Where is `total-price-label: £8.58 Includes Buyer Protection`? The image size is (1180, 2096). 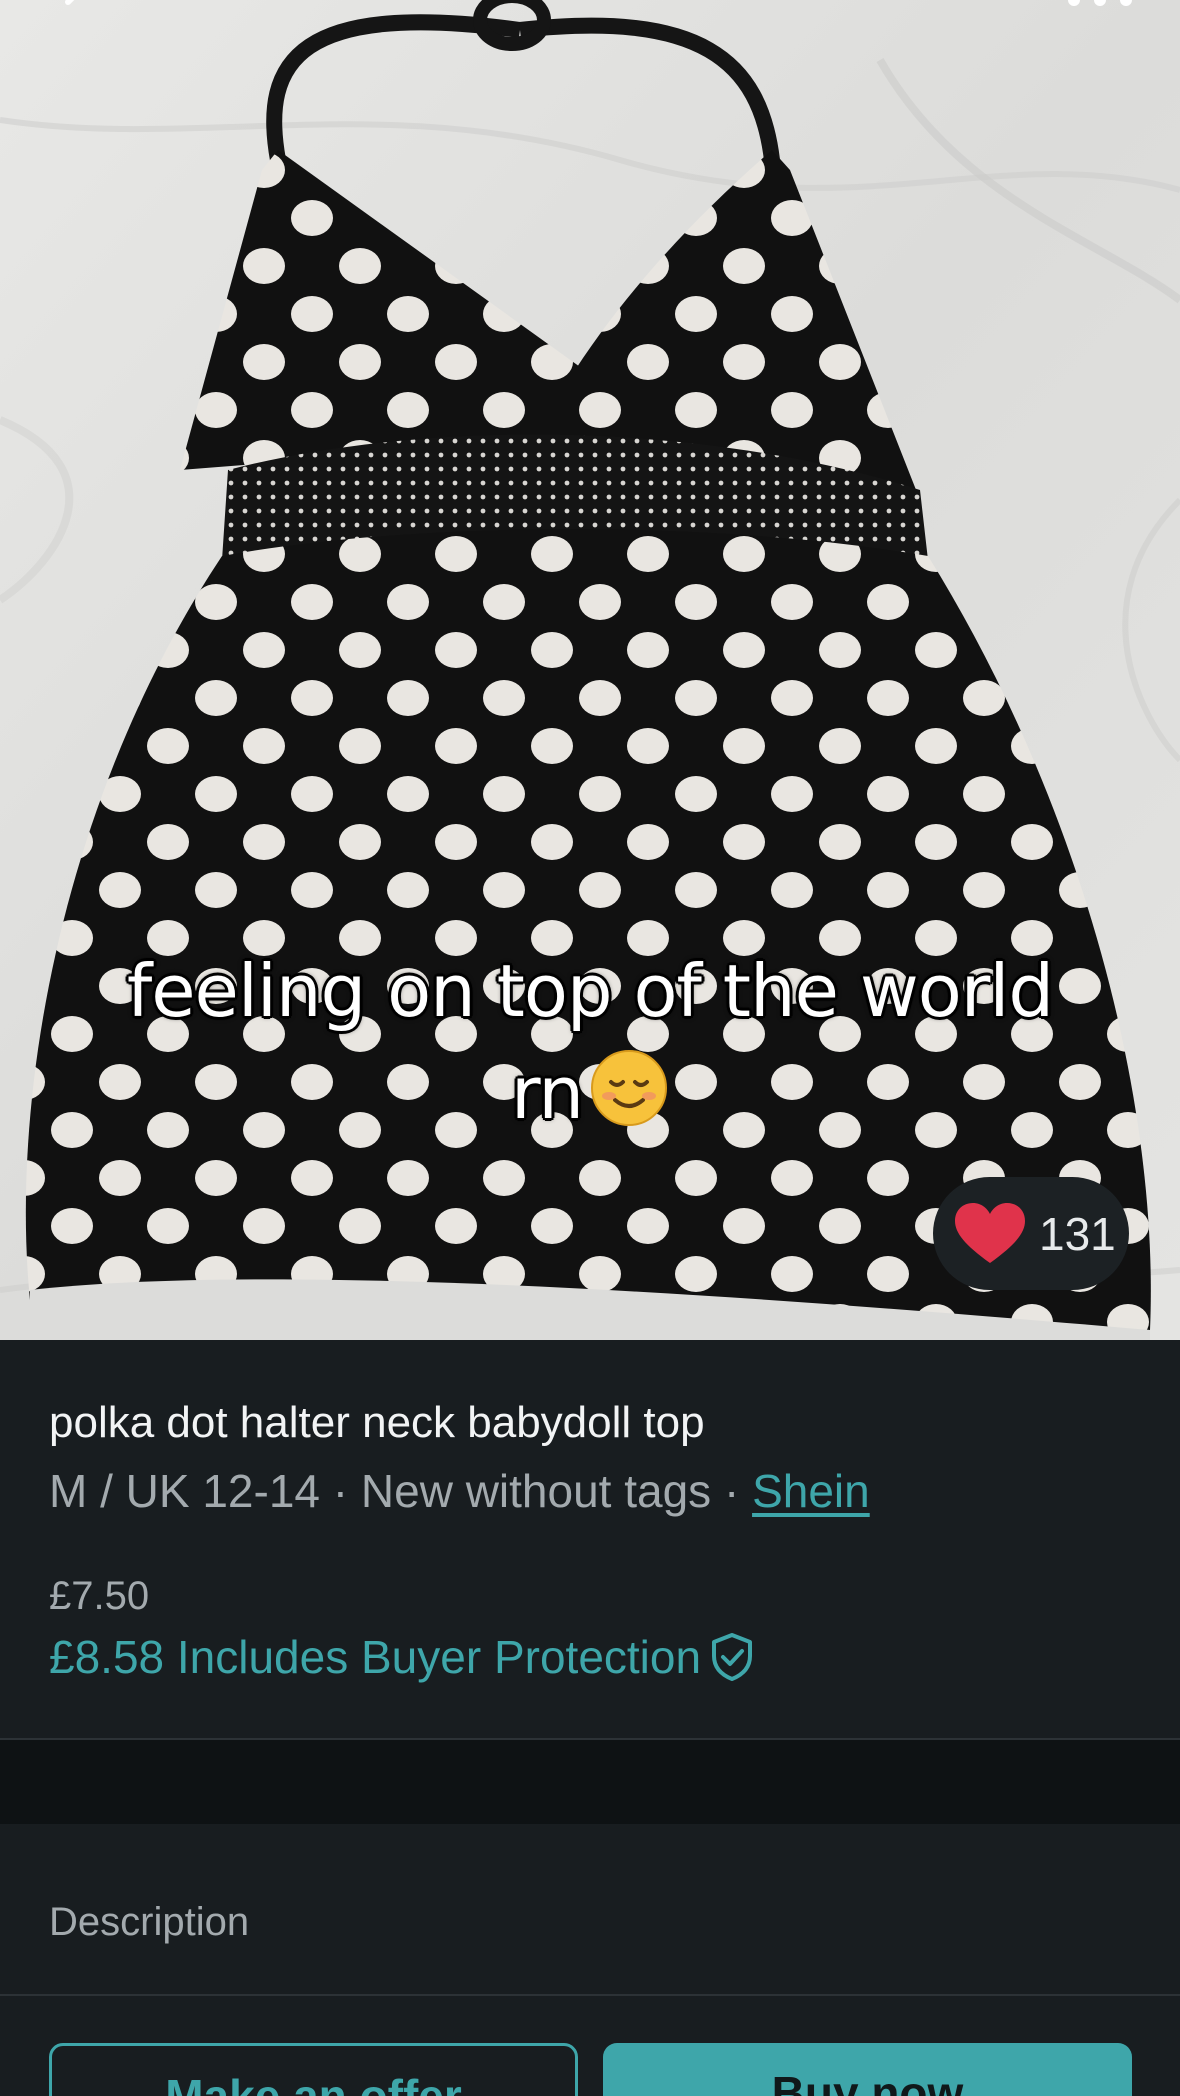
total-price-label: £8.58 Includes Buyer Protection is located at coordinates (375, 1657).